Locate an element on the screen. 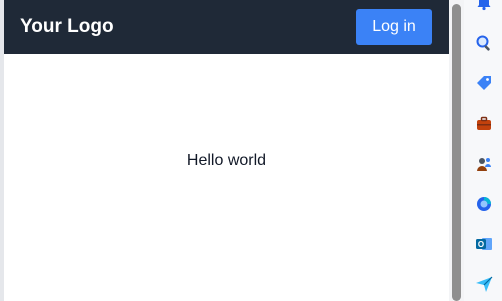  svg-text: O is located at coordinates (481, 244).